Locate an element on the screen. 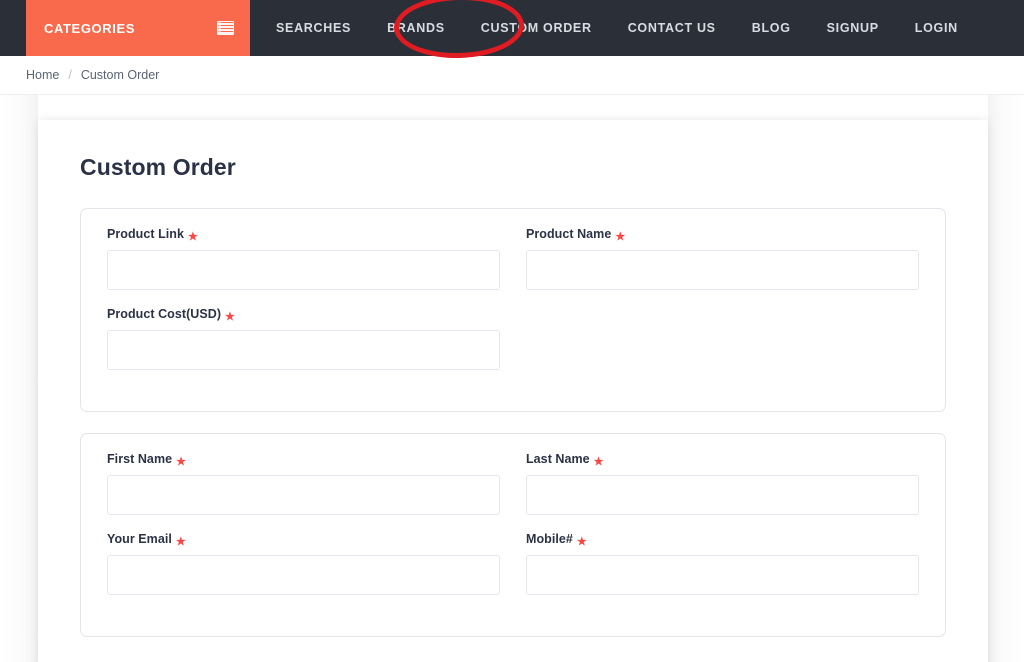 The width and height of the screenshot is (1024, 662). label-product-cost-text: Product Cost(USD) is located at coordinates (164, 314).